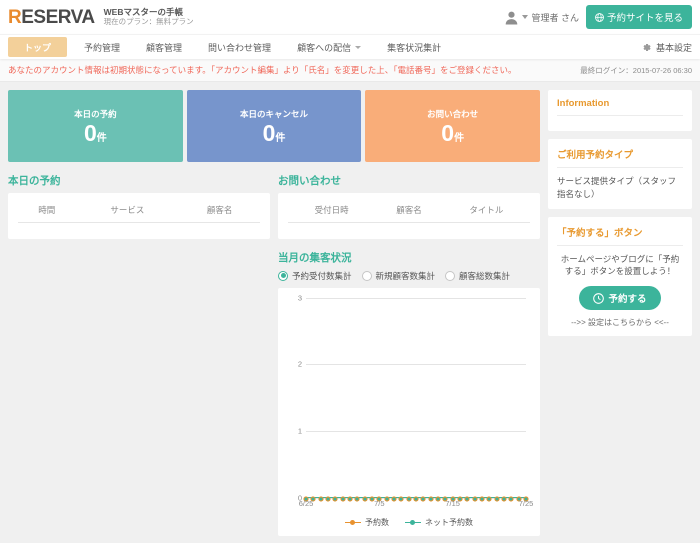  I want to click on chart-x-tick-label: 7/25, so click(526, 503).